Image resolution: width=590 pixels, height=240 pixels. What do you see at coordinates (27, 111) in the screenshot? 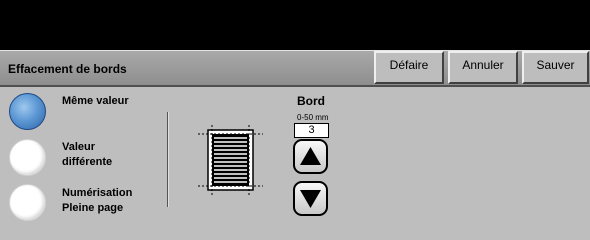
I see `same-value-radio` at bounding box center [27, 111].